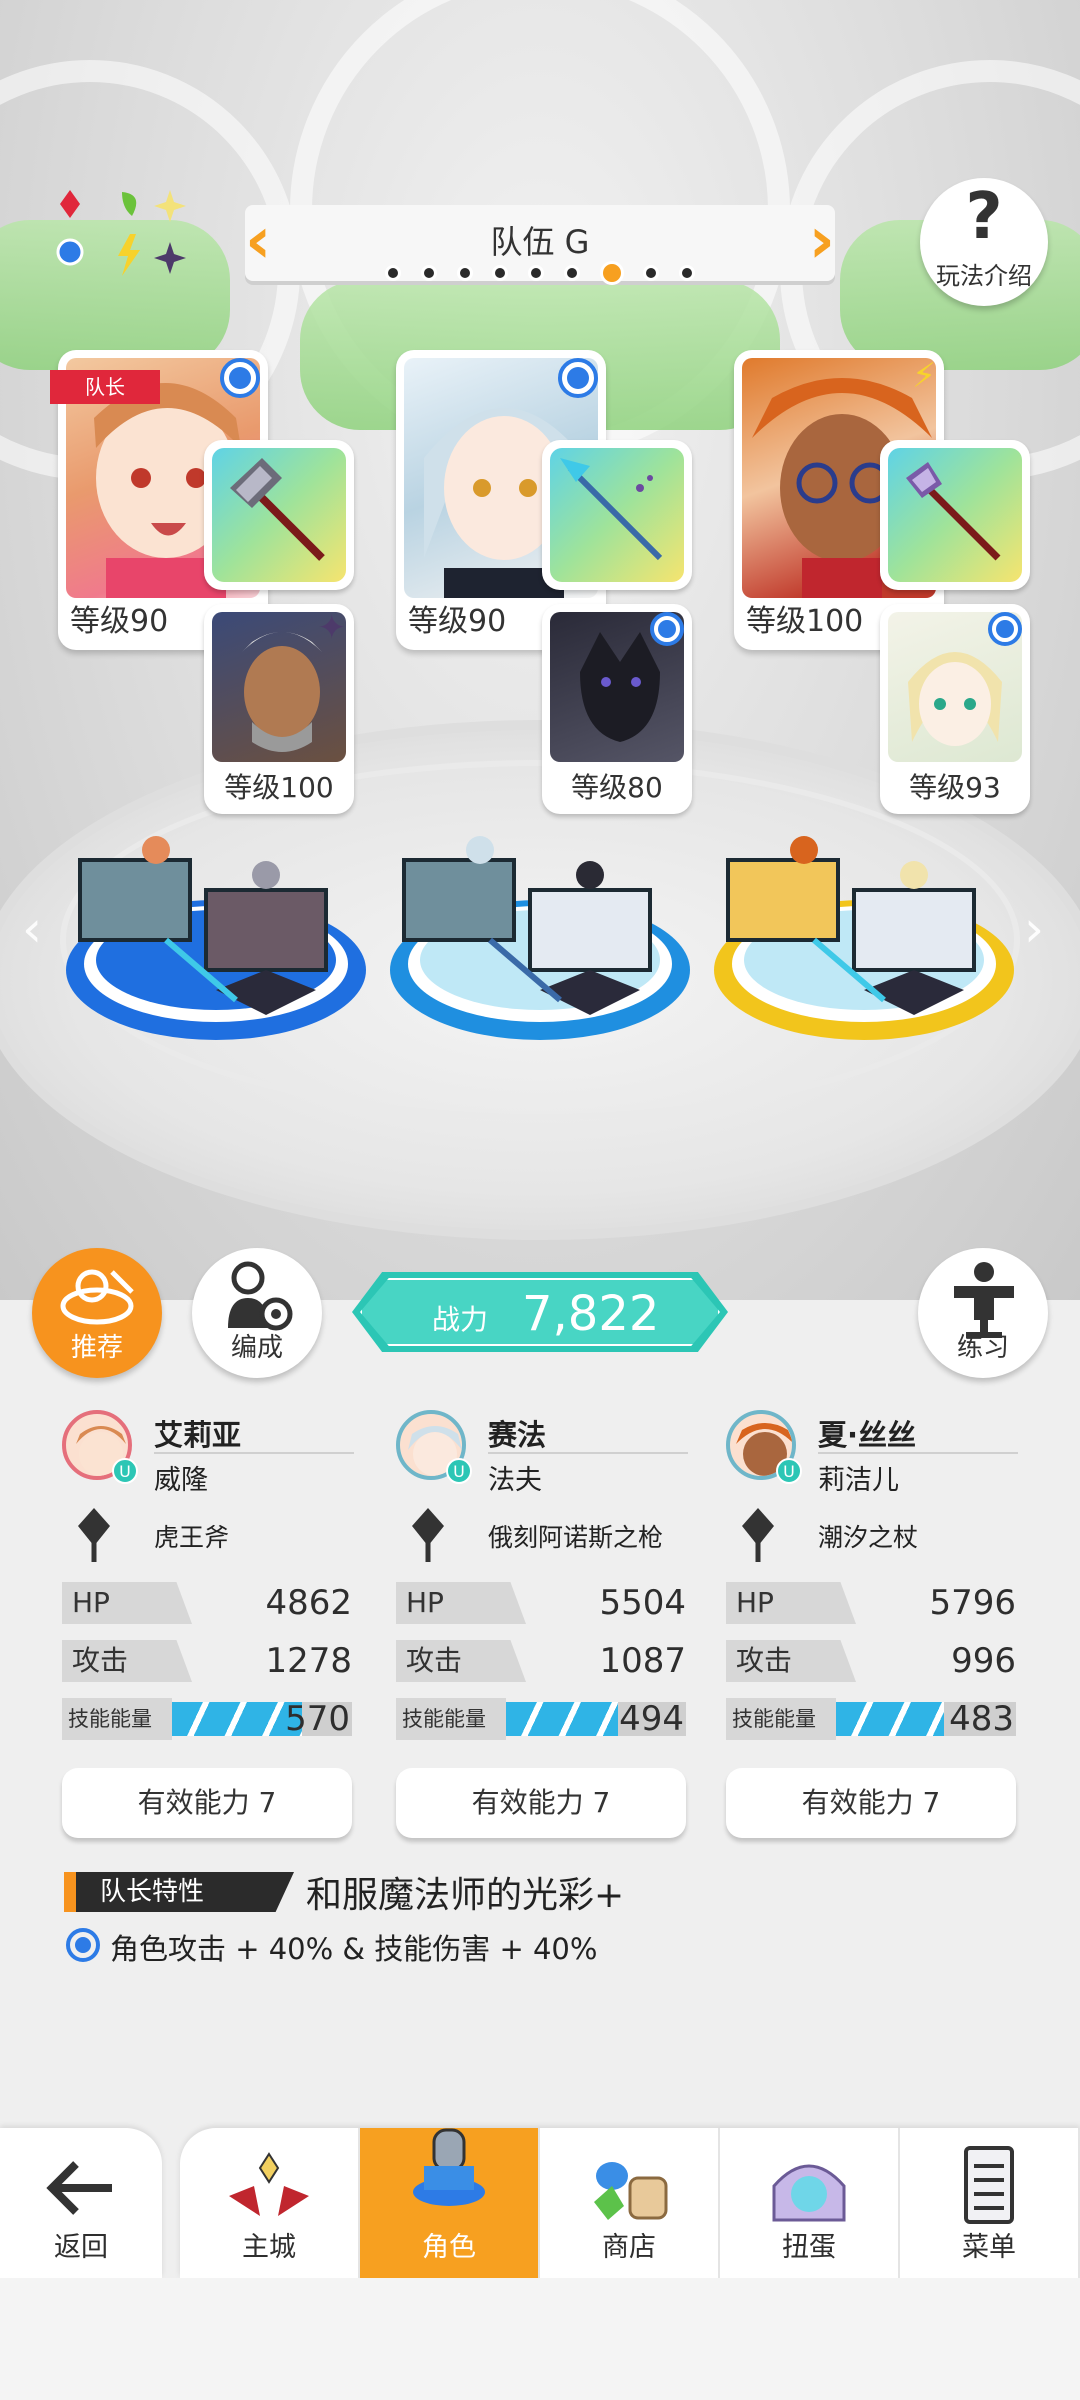 This screenshot has width=1080, height=2400. I want to click on hp-value: 5504, so click(642, 1603).